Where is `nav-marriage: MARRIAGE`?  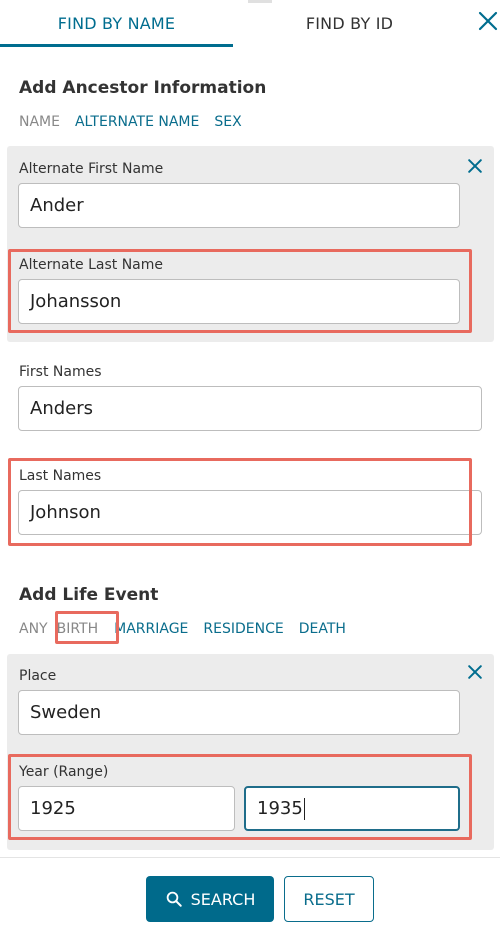
nav-marriage: MARRIAGE is located at coordinates (151, 629).